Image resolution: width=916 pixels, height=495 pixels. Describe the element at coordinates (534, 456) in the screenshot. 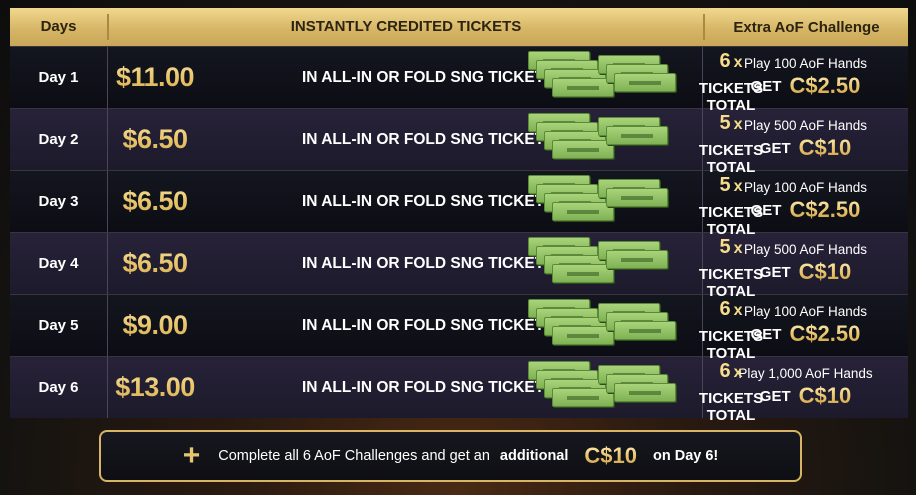

I see `banner-bold: additional` at that location.